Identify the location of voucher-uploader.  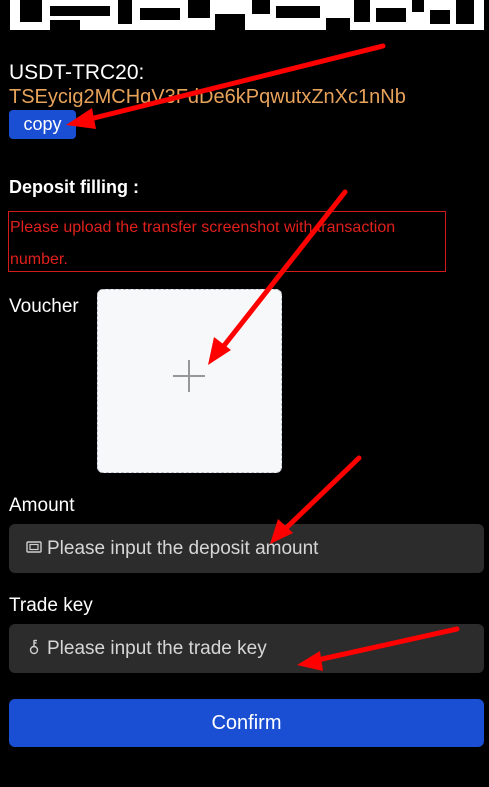
(189, 381).